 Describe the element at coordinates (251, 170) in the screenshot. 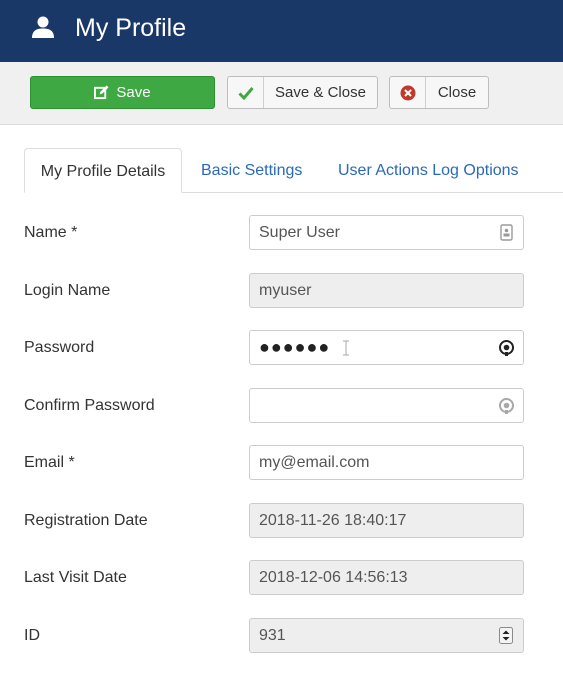

I see `tab-basic-settings: Basic Settings` at that location.